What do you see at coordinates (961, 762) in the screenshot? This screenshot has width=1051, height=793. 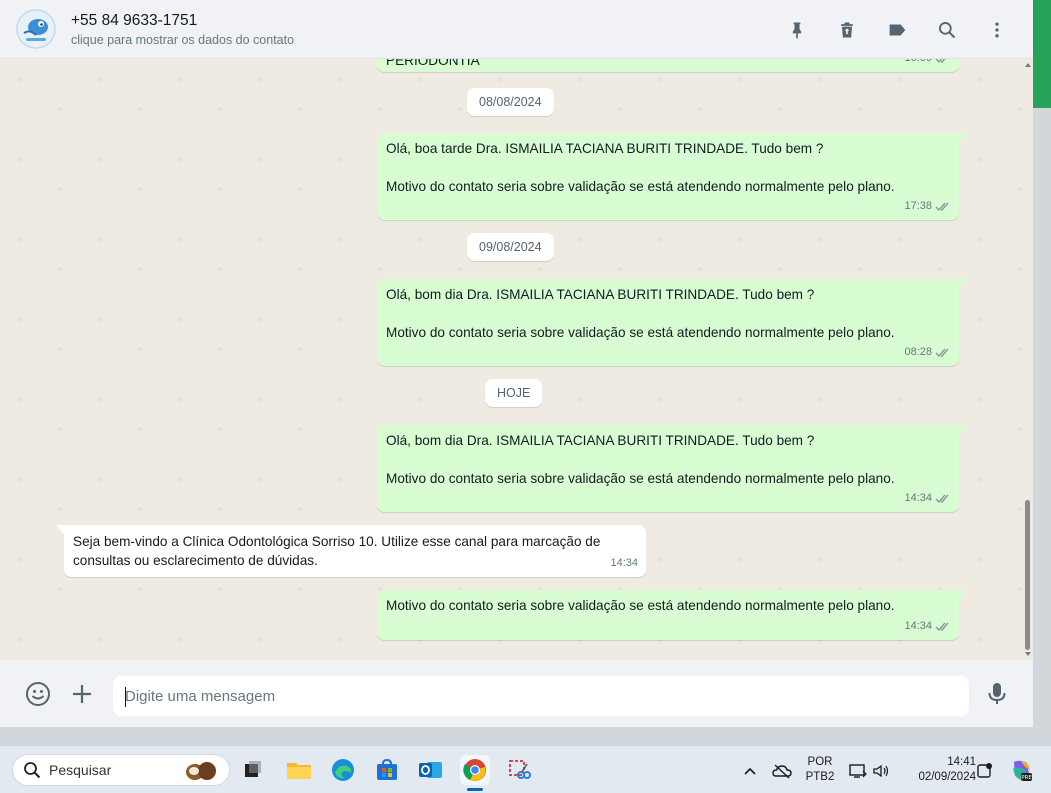 I see `clock-time: 14:41` at bounding box center [961, 762].